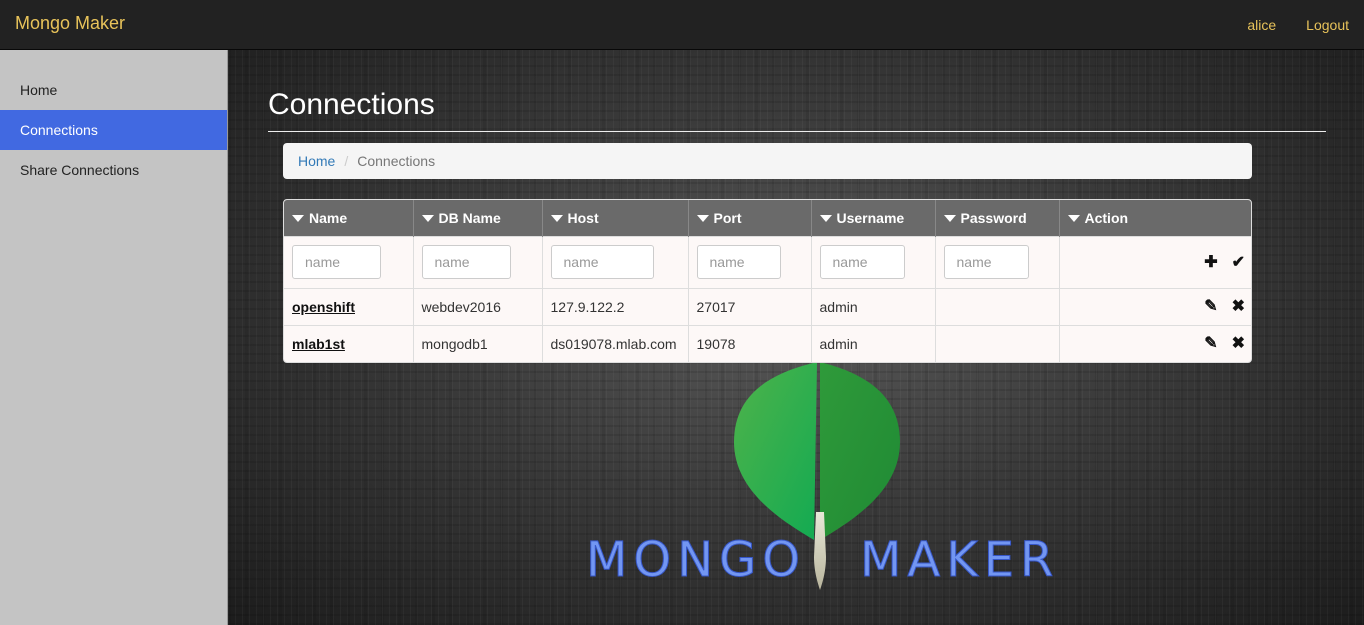 The height and width of the screenshot is (625, 1364). Describe the element at coordinates (997, 218) in the screenshot. I see `column-header-password: Password` at that location.